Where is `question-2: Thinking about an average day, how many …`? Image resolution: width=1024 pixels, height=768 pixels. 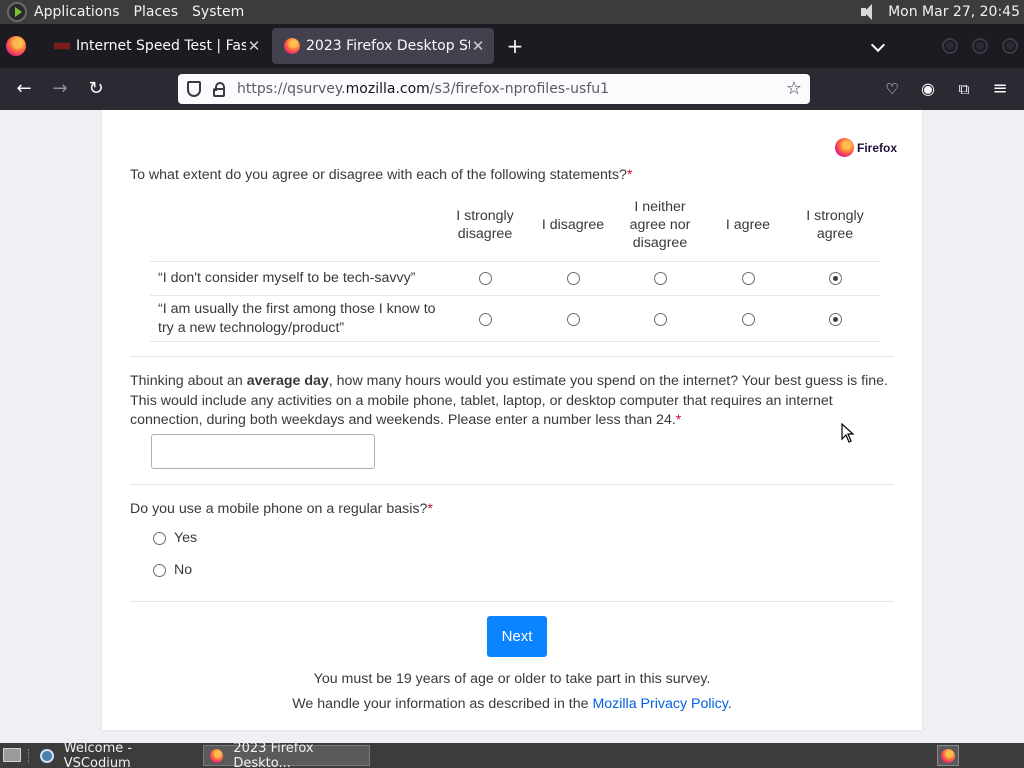
question-2: Thinking about an average day, how many … is located at coordinates (510, 401).